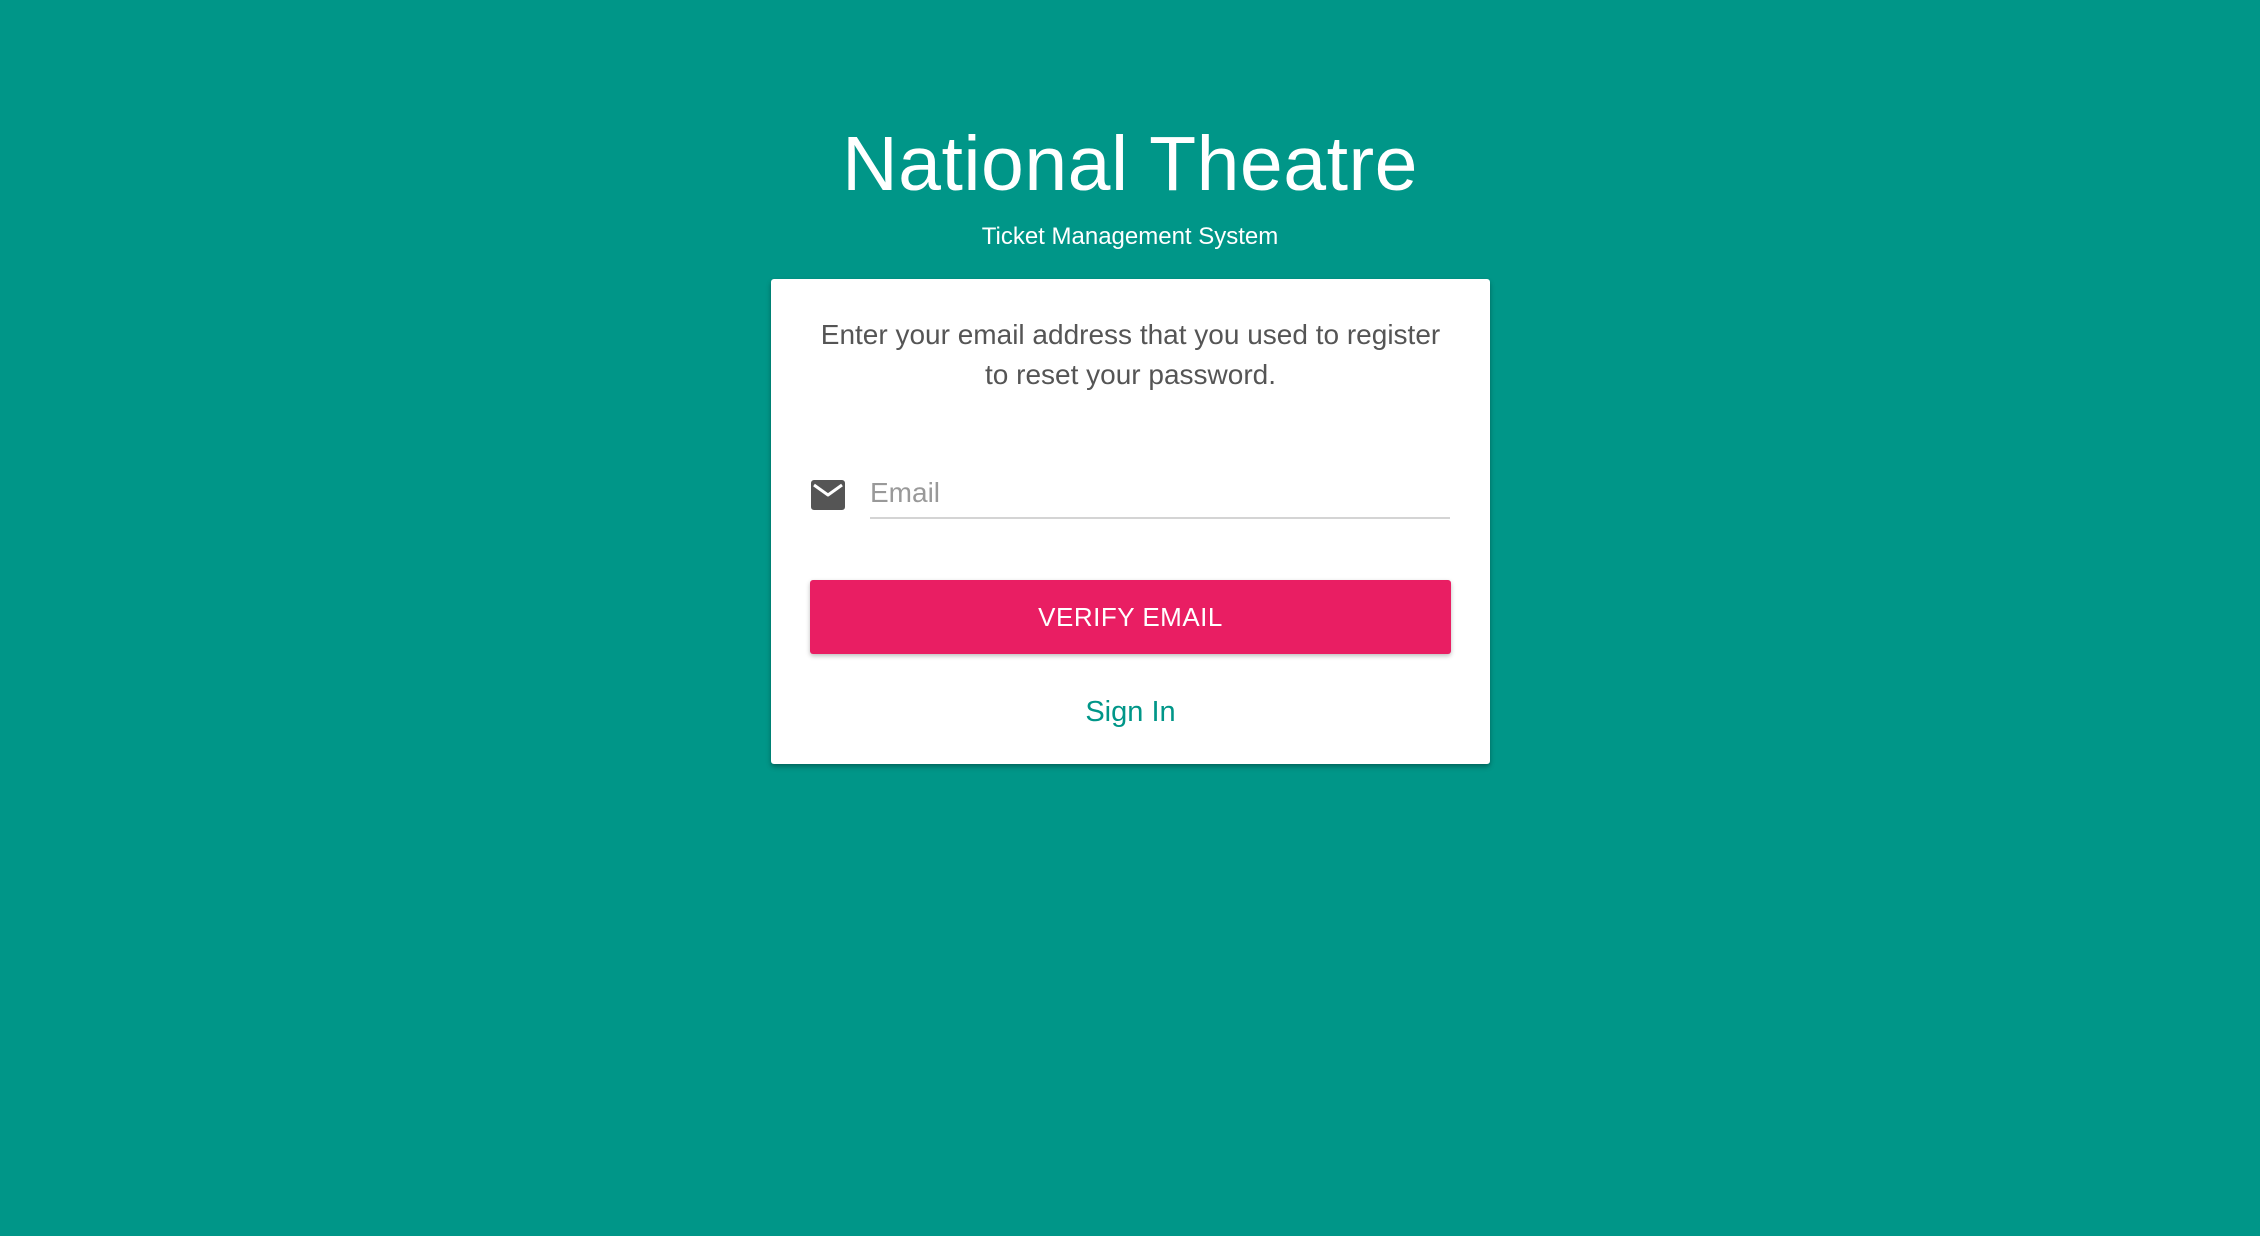 The height and width of the screenshot is (1236, 2260). What do you see at coordinates (1160, 494) in the screenshot?
I see `email-field` at bounding box center [1160, 494].